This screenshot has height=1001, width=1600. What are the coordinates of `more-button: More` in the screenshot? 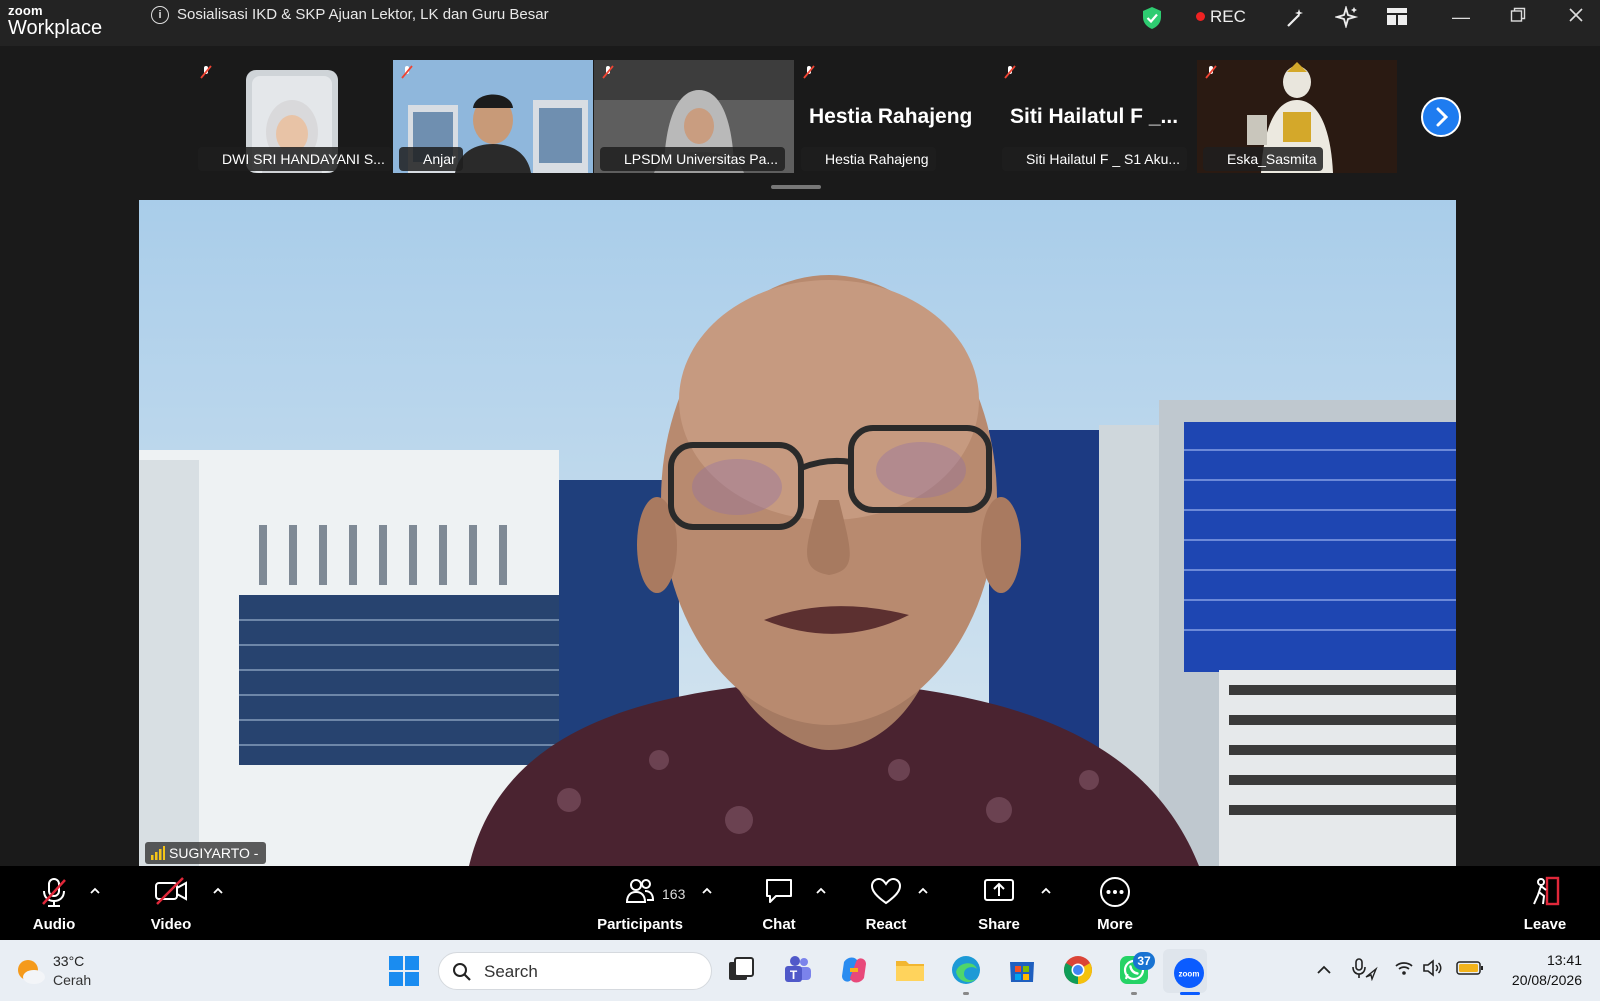 It's located at (1115, 903).